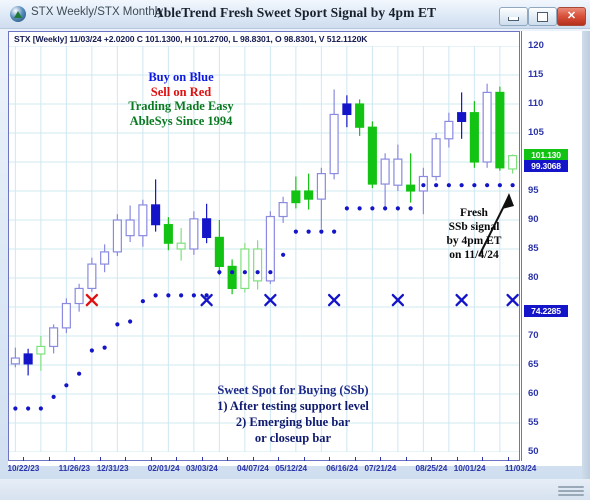 The width and height of the screenshot is (590, 500). I want to click on annotation-ablesys-since: AbleSys Since 1994, so click(181, 120).